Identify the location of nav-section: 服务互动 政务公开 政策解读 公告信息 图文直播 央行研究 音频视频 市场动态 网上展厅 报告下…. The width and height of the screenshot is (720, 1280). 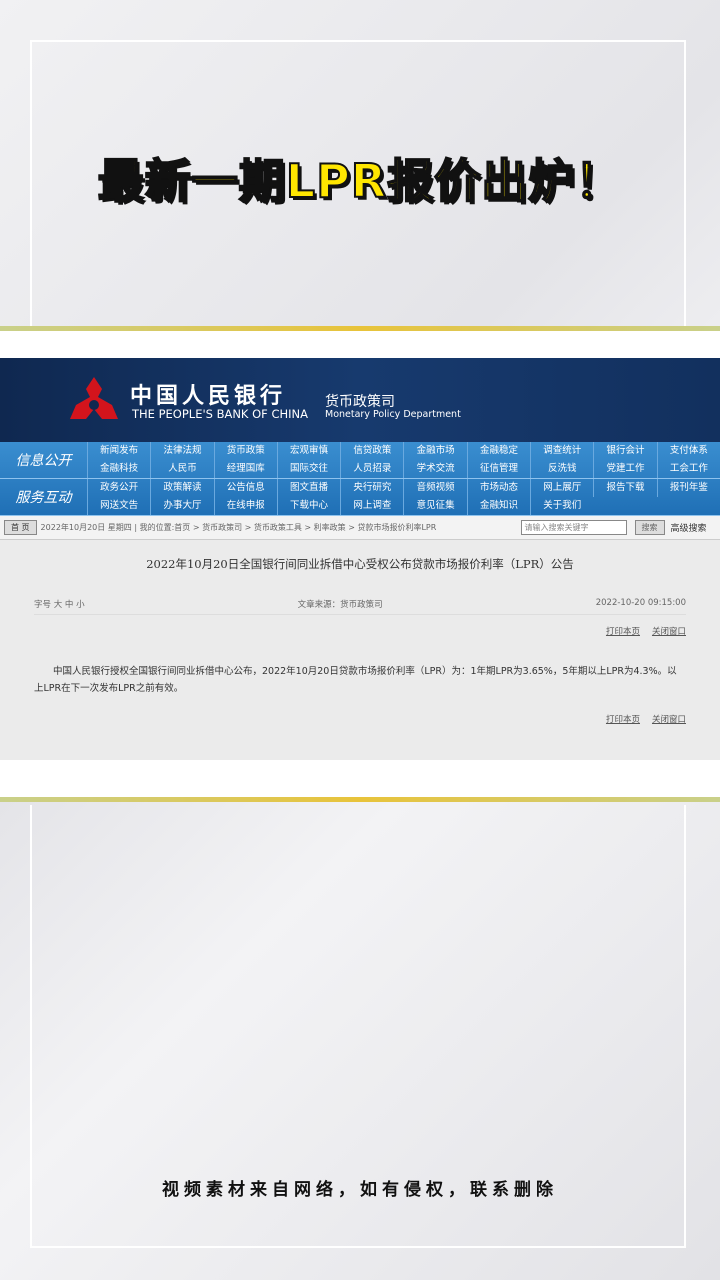
(360, 497).